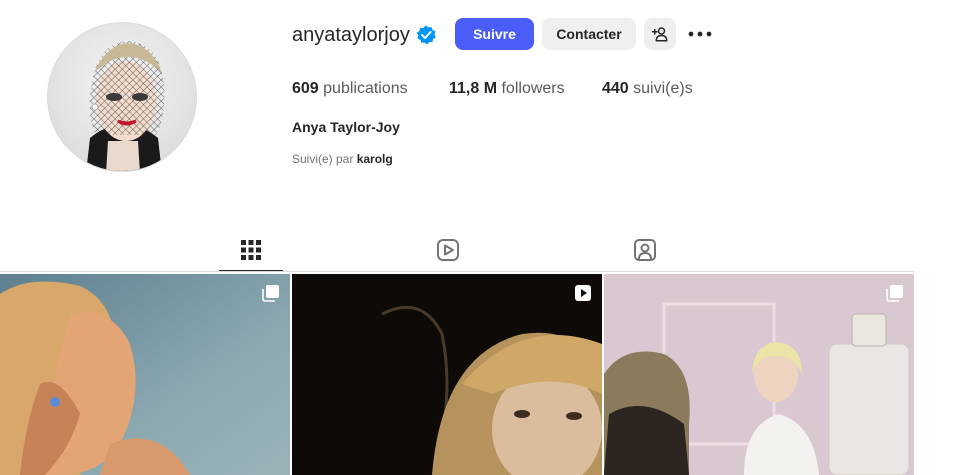 Image resolution: width=972 pixels, height=475 pixels. Describe the element at coordinates (448, 250) in the screenshot. I see `reels-icon` at that location.